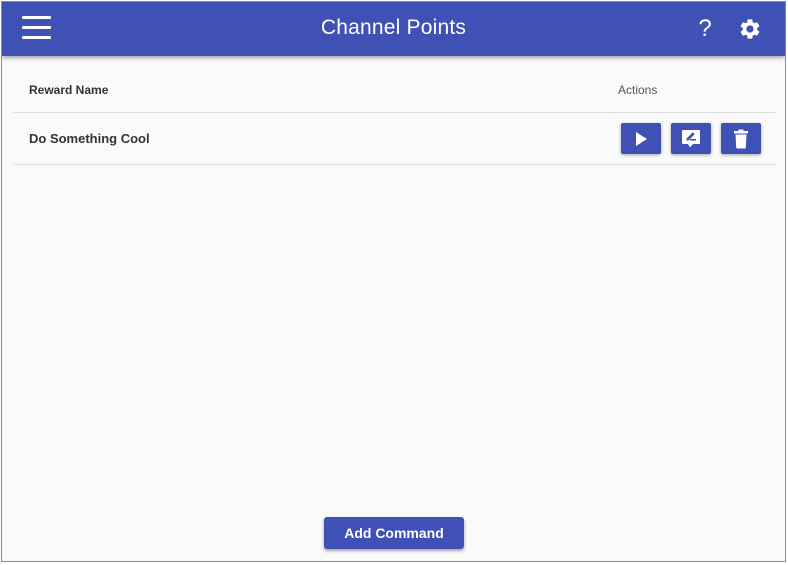  I want to click on gear-icon, so click(750, 29).